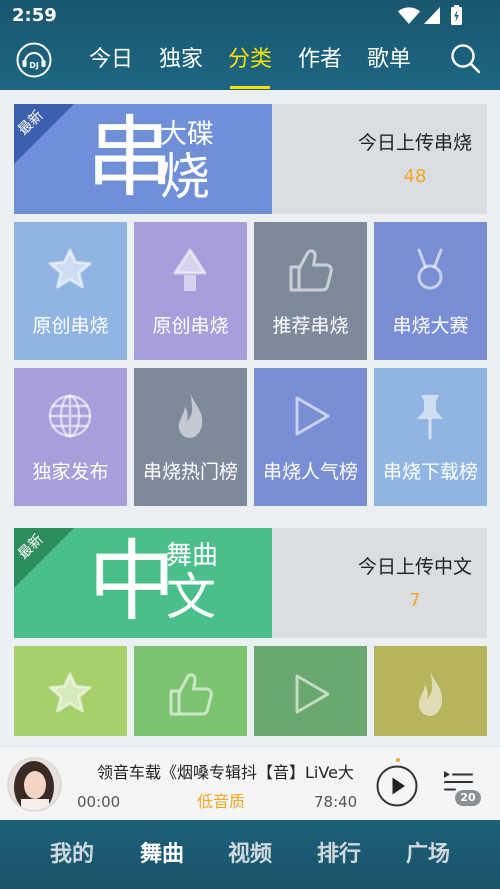 Image resolution: width=500 pixels, height=889 pixels. Describe the element at coordinates (99, 802) in the screenshot. I see `current-time: 00:00` at that location.